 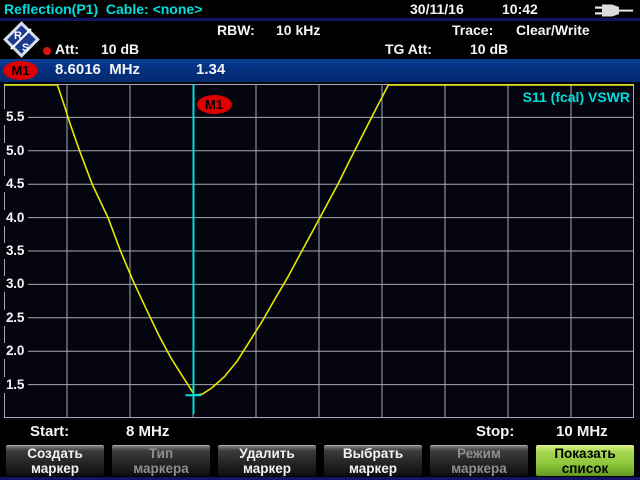 What do you see at coordinates (15, 184) in the screenshot?
I see `y-axis-label: 4.5` at bounding box center [15, 184].